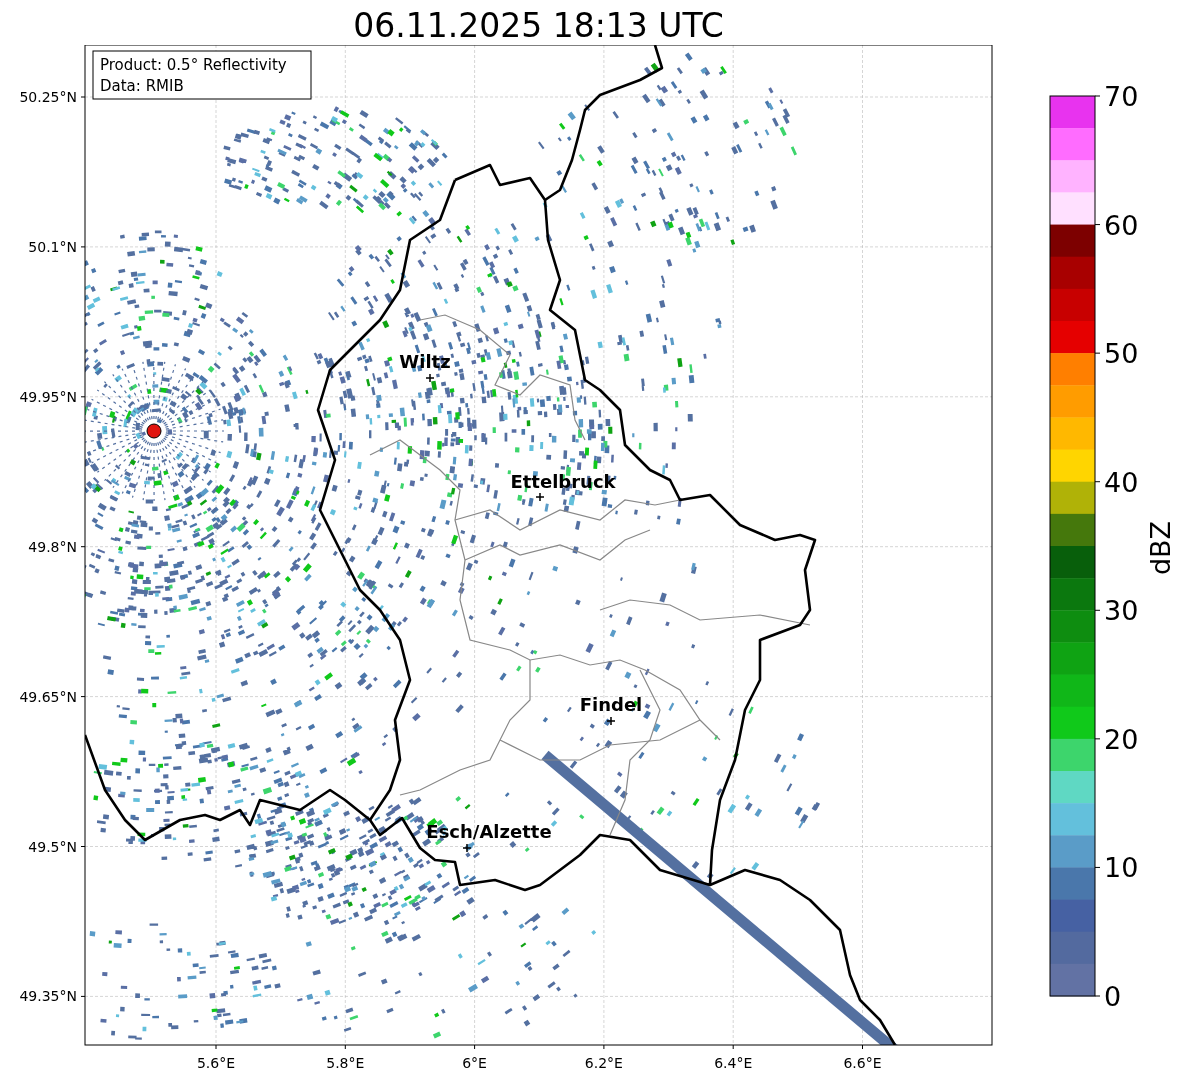  What do you see at coordinates (733, 1063) in the screenshot?
I see `longitude-label: 6.4°E` at bounding box center [733, 1063].